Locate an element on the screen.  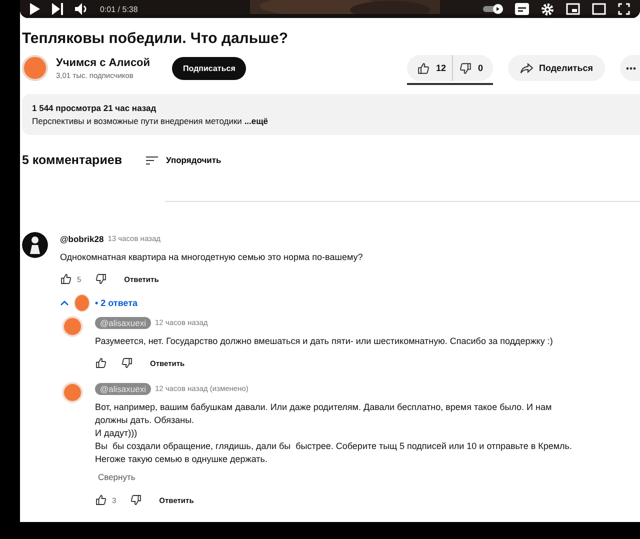
theater-icon is located at coordinates (599, 9).